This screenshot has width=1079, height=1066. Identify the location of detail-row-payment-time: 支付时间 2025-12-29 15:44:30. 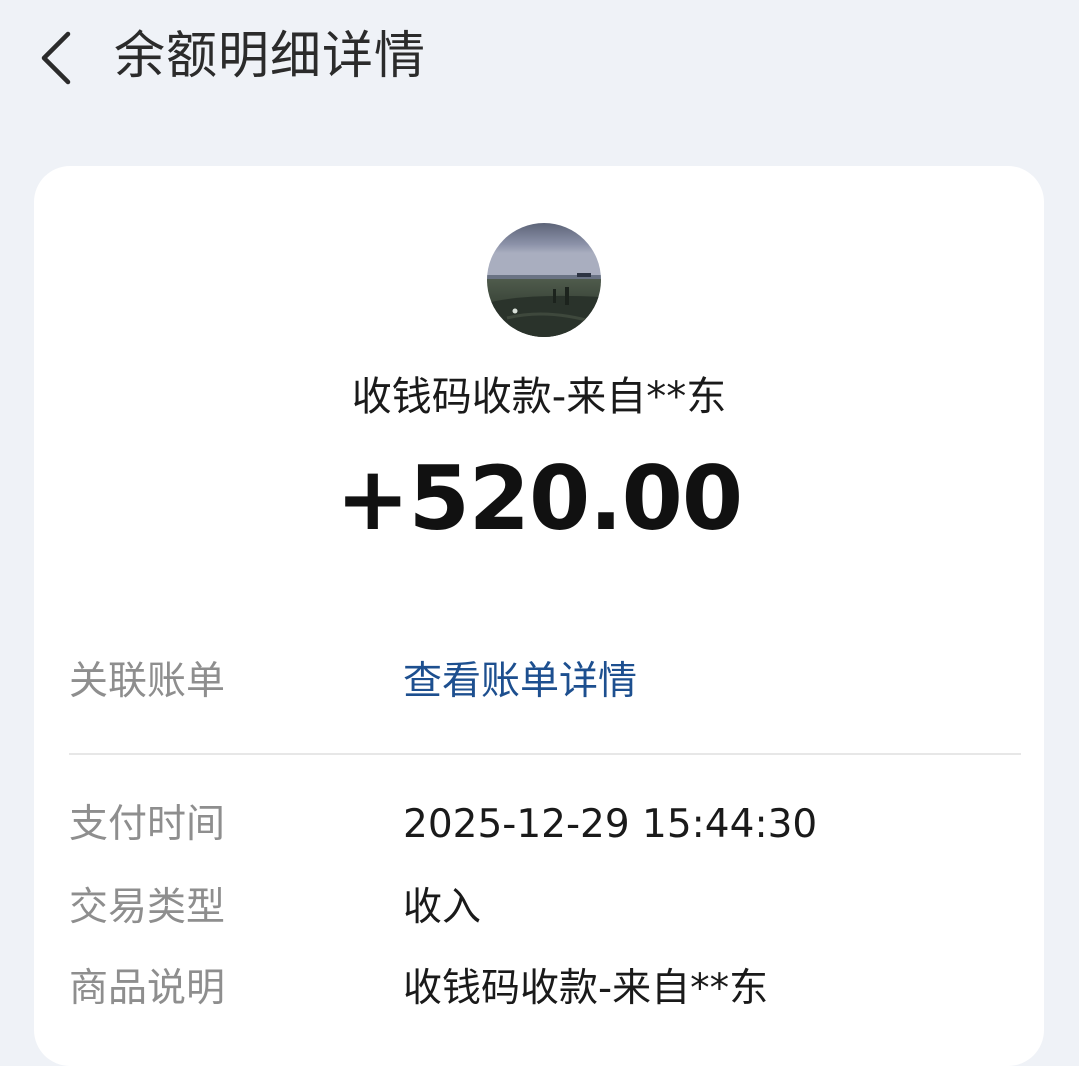
(545, 825).